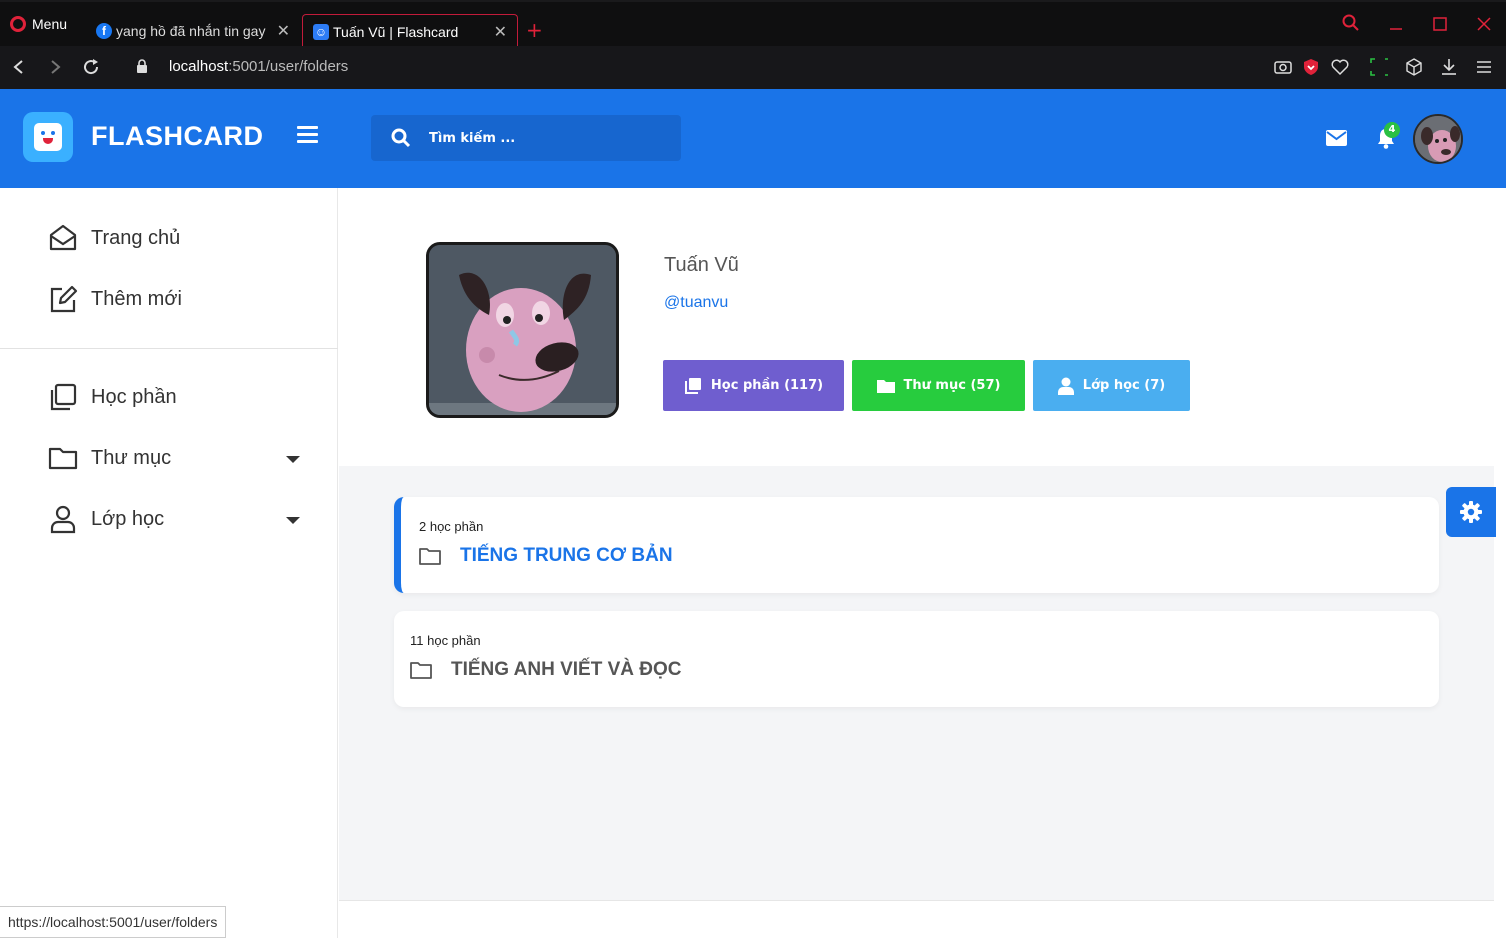  What do you see at coordinates (401, 138) in the screenshot?
I see `search-icon` at bounding box center [401, 138].